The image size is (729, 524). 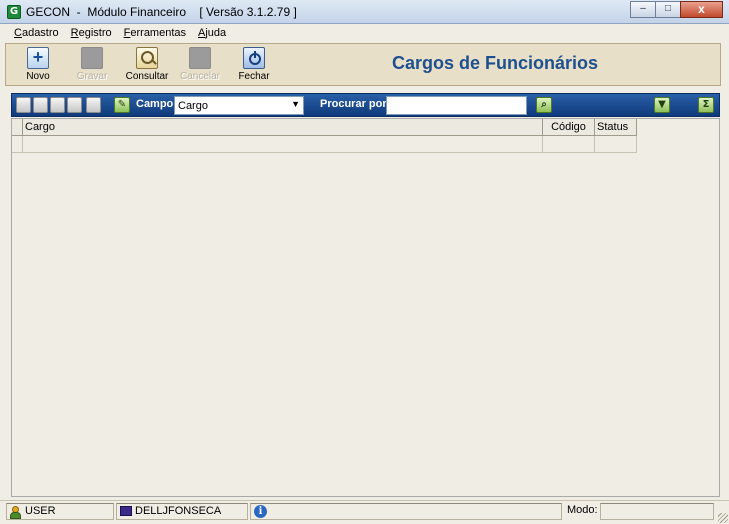 I want to click on cancelar-label: Cancelar, so click(x=200, y=76).